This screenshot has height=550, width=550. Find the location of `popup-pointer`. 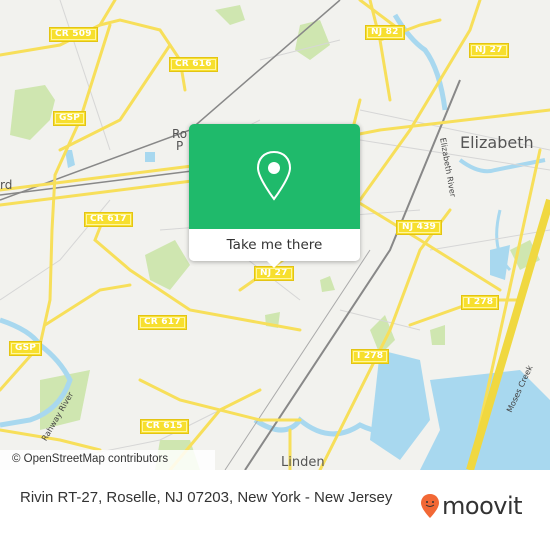

popup-pointer is located at coordinates (274, 264).